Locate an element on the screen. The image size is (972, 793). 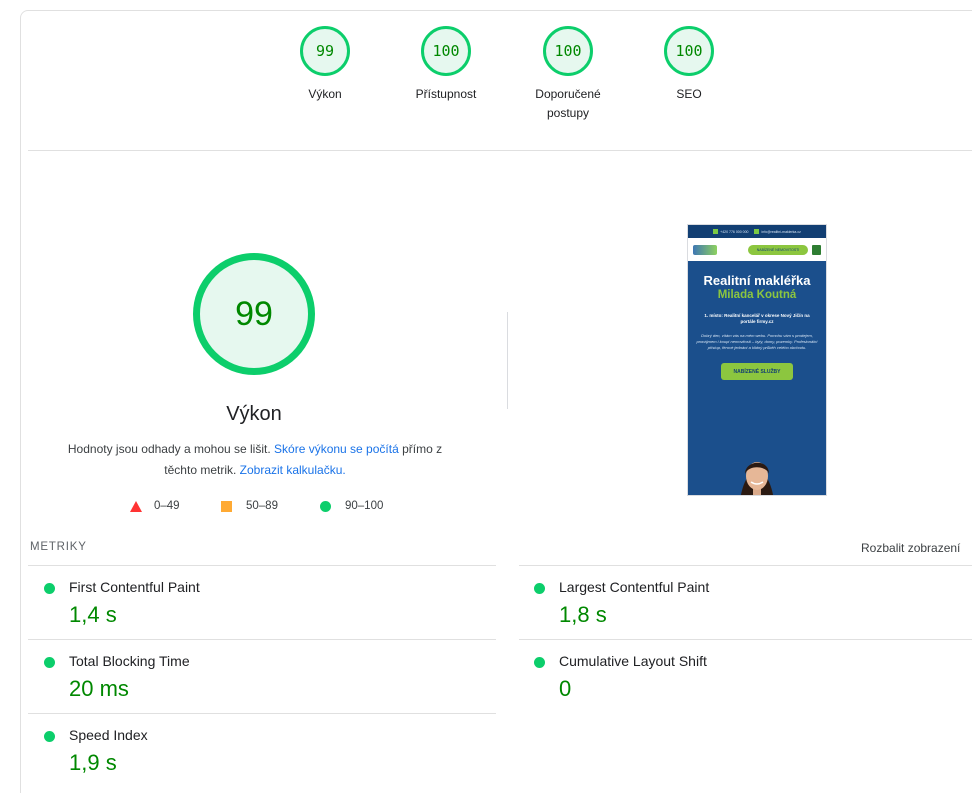
gauge-best-practices: 100 Doporučené postupy is located at coordinates (568, 74).